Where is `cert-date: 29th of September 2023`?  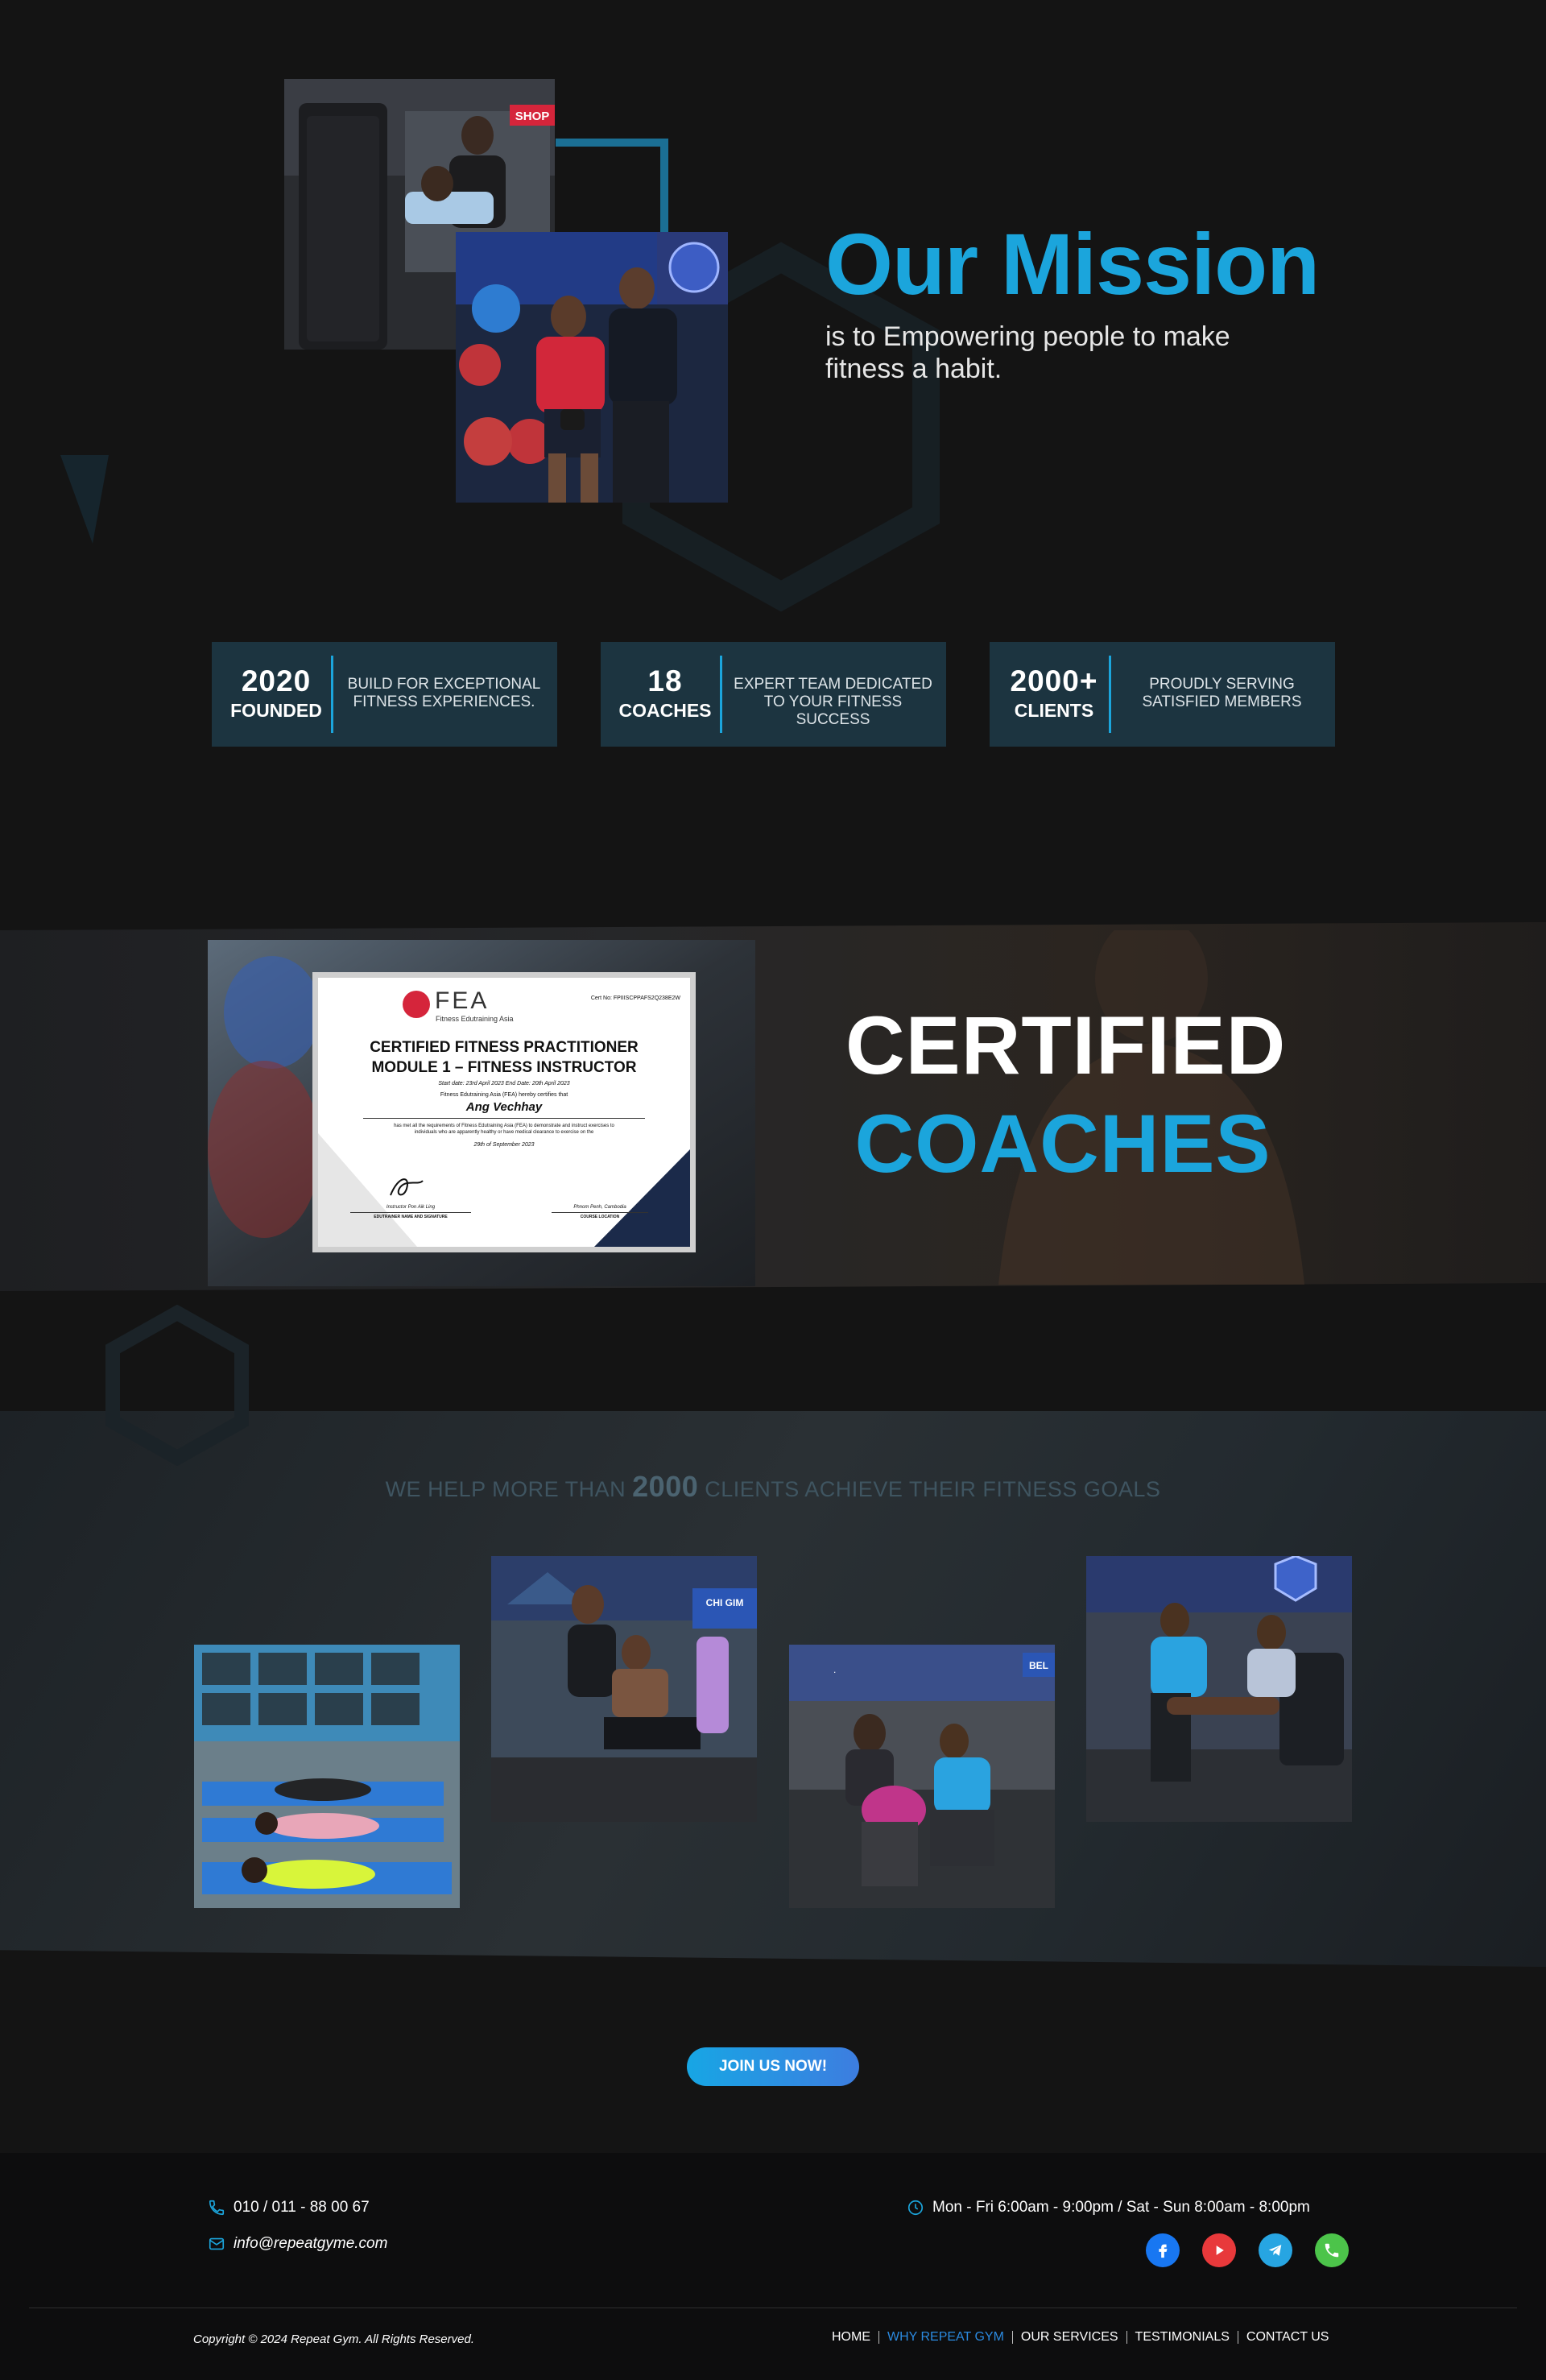 cert-date: 29th of September 2023 is located at coordinates (504, 1145).